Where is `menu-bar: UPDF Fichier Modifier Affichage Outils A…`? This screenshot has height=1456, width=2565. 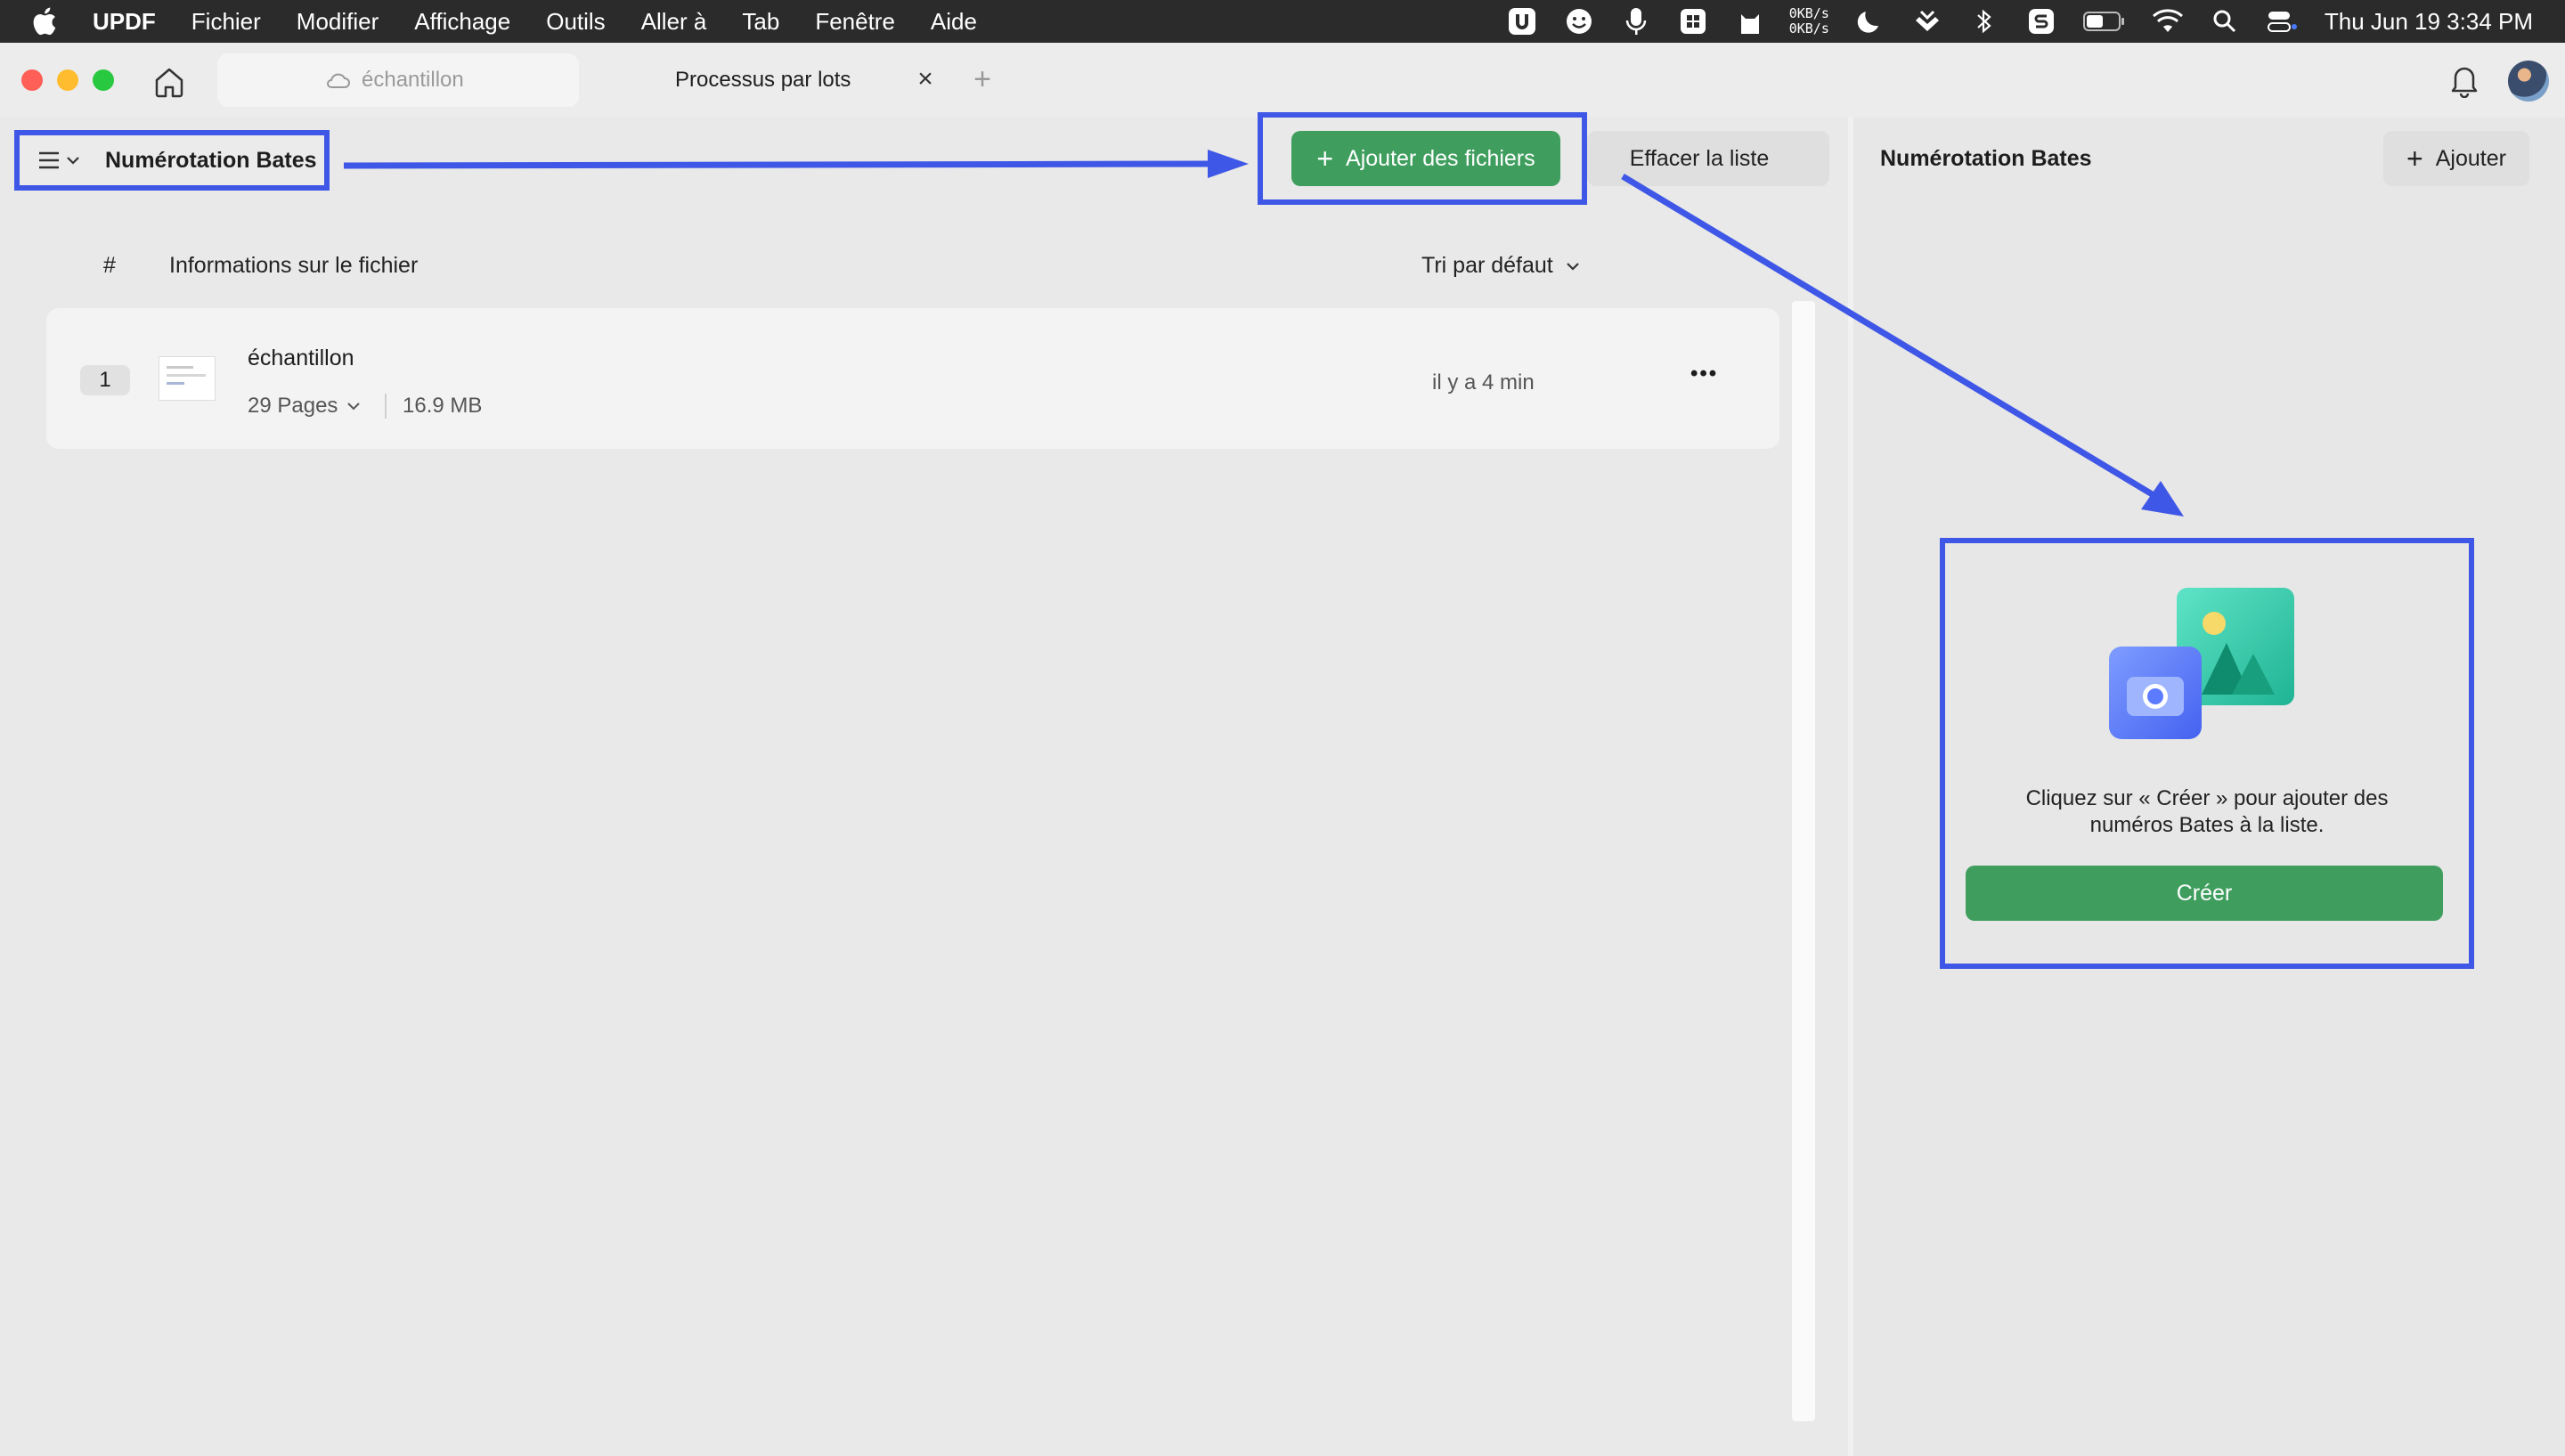 menu-bar: UPDF Fichier Modifier Affichage Outils A… is located at coordinates (1282, 21).